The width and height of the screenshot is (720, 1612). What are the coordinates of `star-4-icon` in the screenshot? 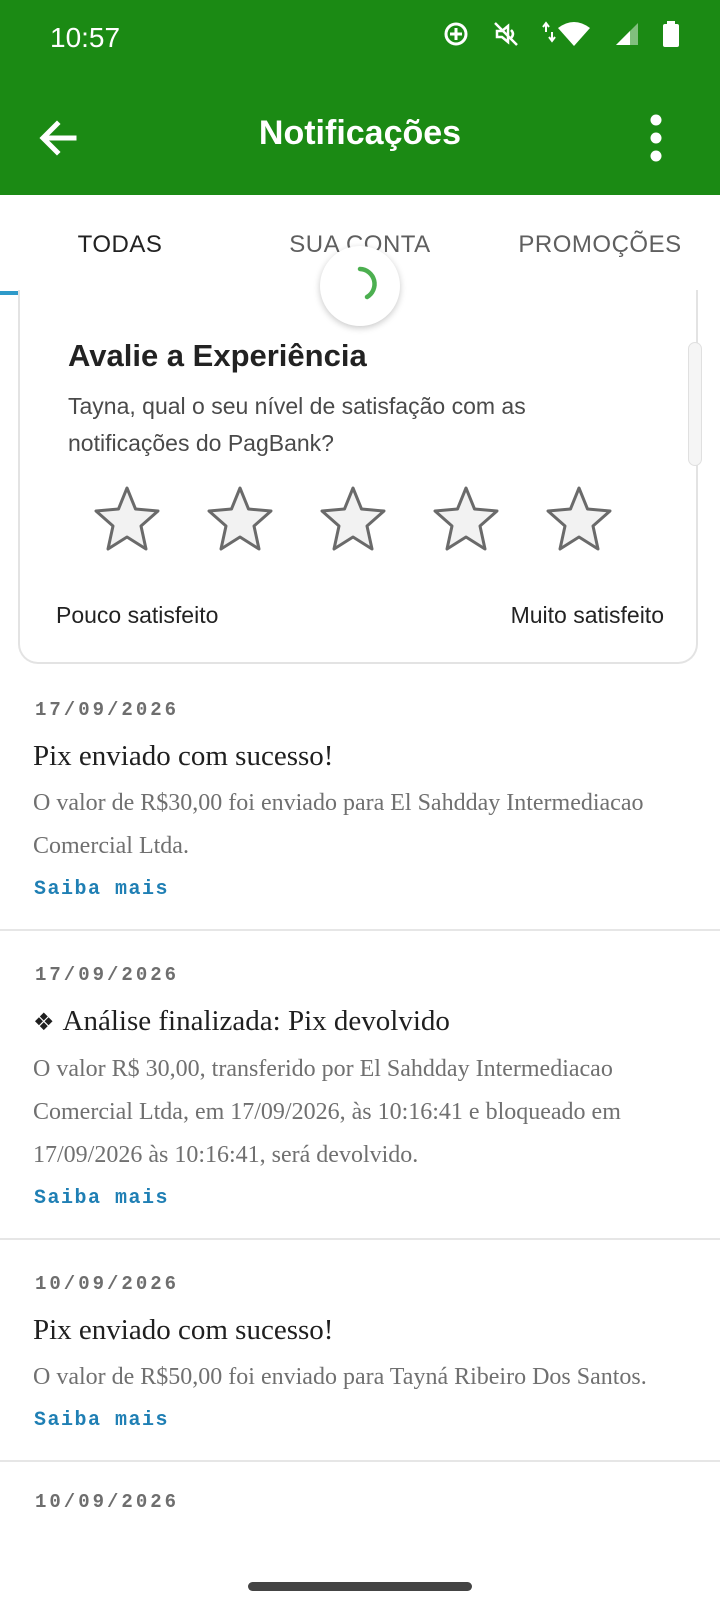 It's located at (469, 522).